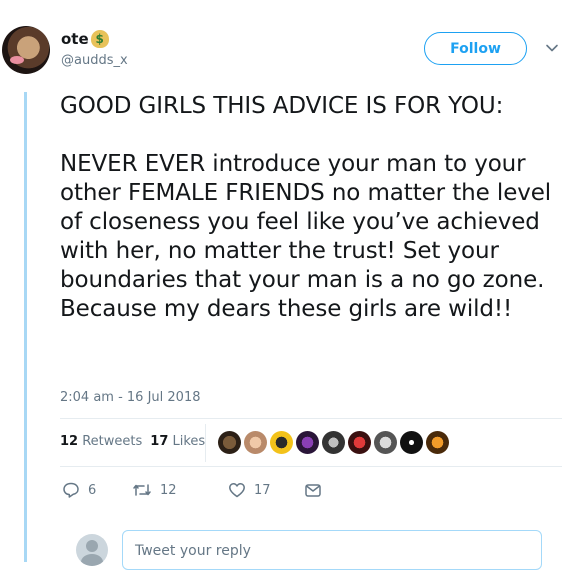  I want to click on retweets-count: 12, so click(69, 441).